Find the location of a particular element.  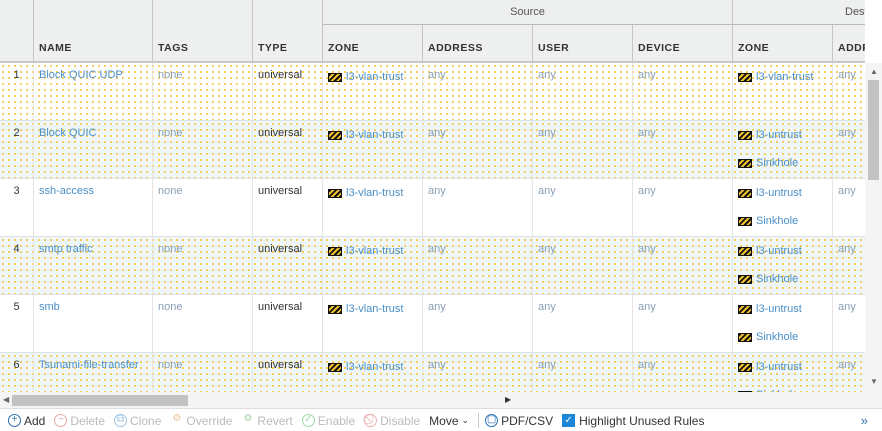

vertical-scroll-thumb is located at coordinates (873, 130).